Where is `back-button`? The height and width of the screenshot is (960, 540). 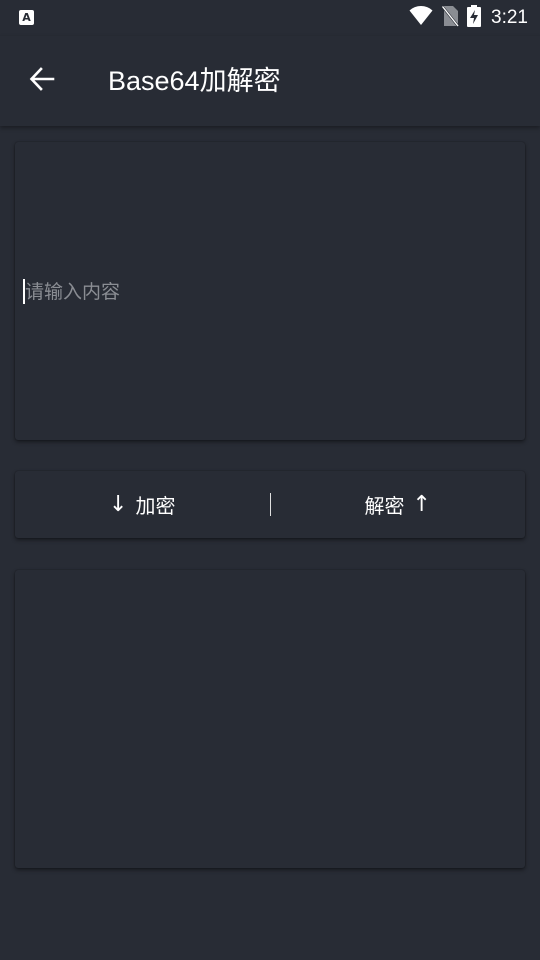 back-button is located at coordinates (42, 81).